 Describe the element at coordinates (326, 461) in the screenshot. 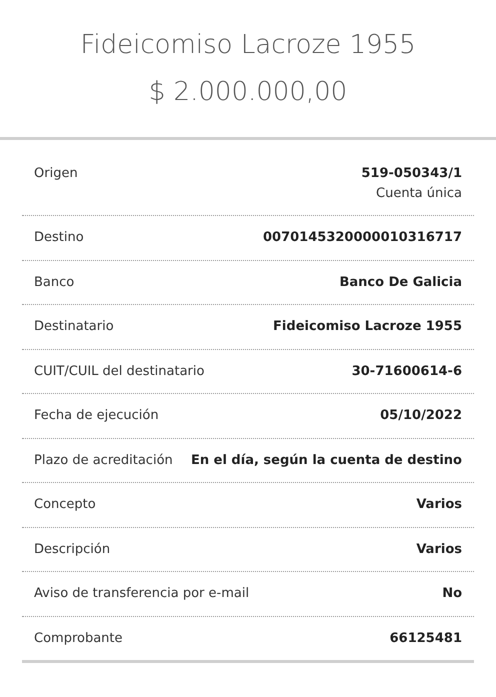

I see `field-value: En el día, según la cuenta de destino` at that location.